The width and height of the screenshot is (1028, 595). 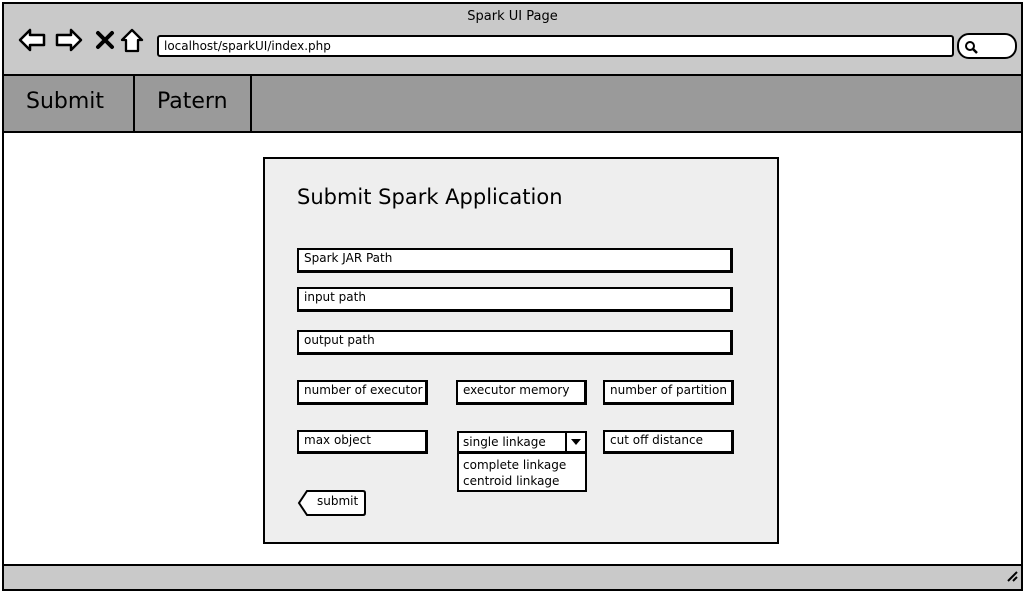 I want to click on chevron-down-icon, so click(x=575, y=442).